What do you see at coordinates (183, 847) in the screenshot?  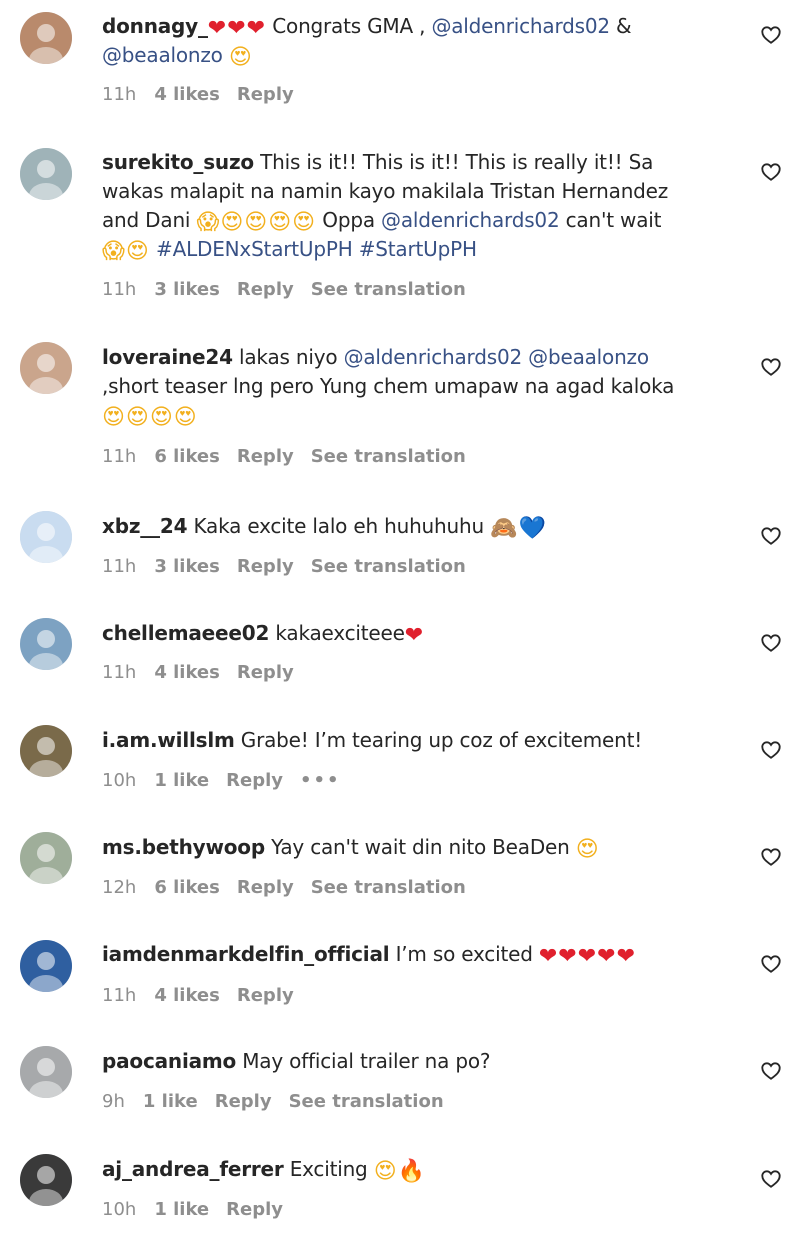 I see `username-link: ms.bethywoop` at bounding box center [183, 847].